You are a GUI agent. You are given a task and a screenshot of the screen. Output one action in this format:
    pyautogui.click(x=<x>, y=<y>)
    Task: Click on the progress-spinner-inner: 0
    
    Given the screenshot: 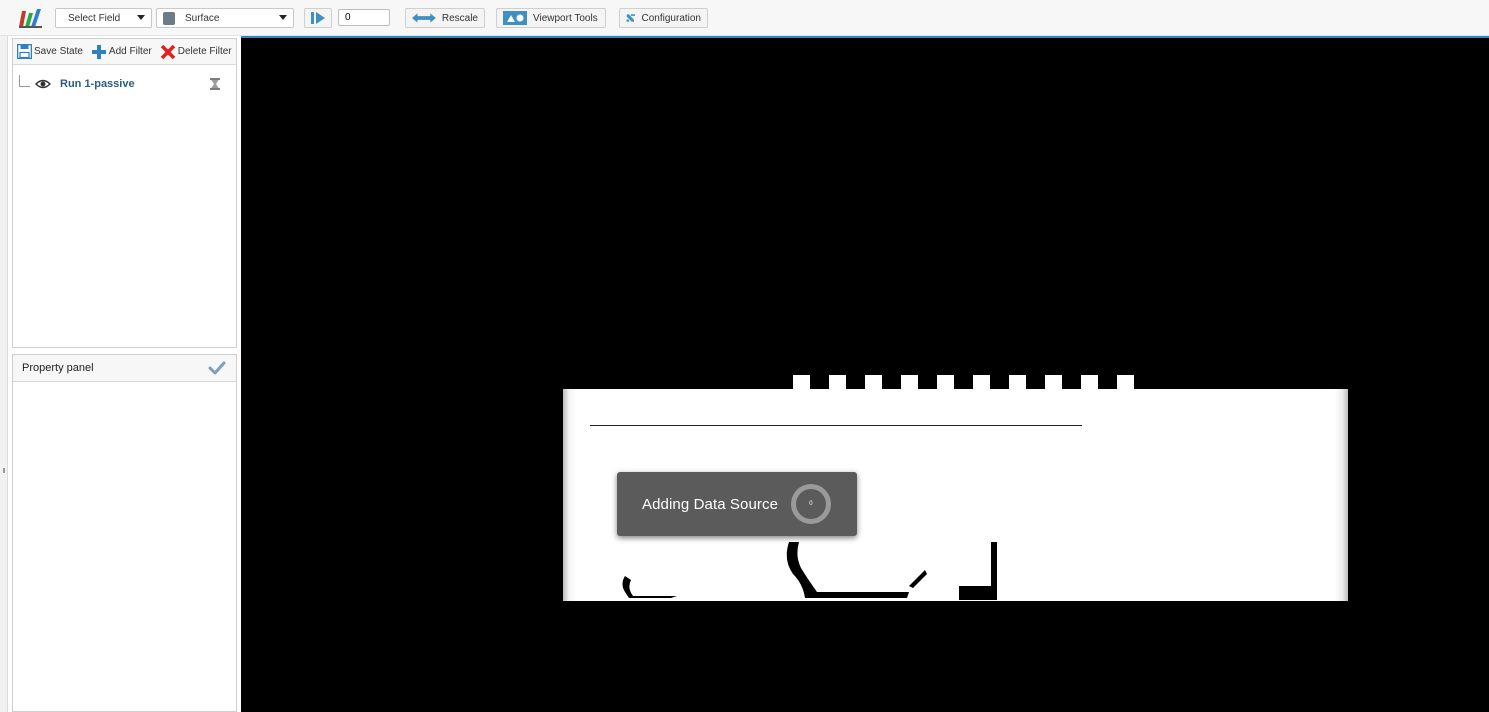 What is the action you would take?
    pyautogui.click(x=811, y=504)
    